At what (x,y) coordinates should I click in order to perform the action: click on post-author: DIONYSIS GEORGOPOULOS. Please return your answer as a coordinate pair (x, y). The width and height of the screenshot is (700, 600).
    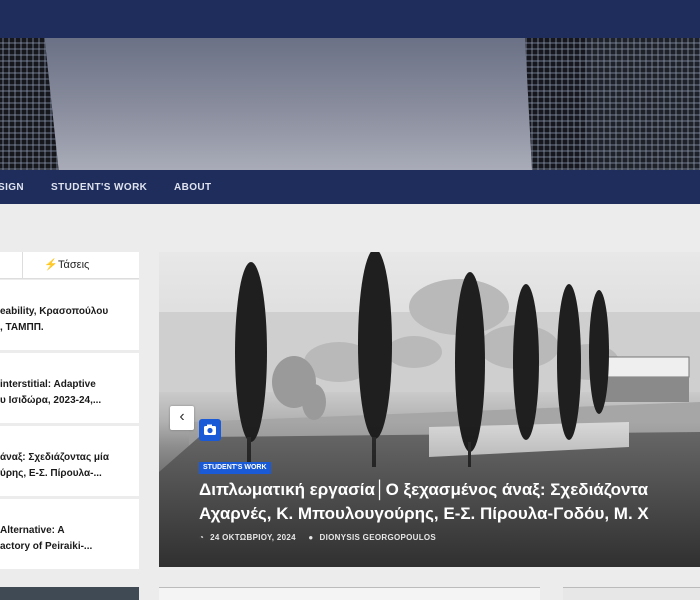
    Looking at the image, I should click on (378, 537).